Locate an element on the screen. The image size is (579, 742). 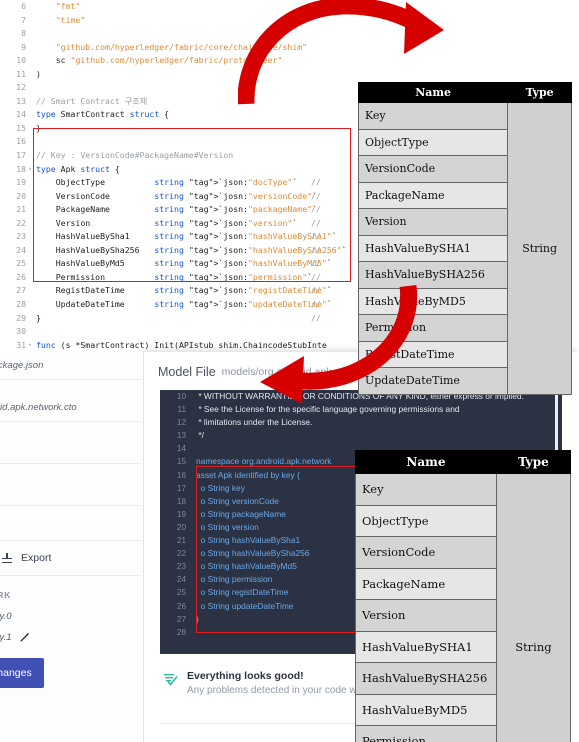
cto-line-number: 17 is located at coordinates (181, 488).